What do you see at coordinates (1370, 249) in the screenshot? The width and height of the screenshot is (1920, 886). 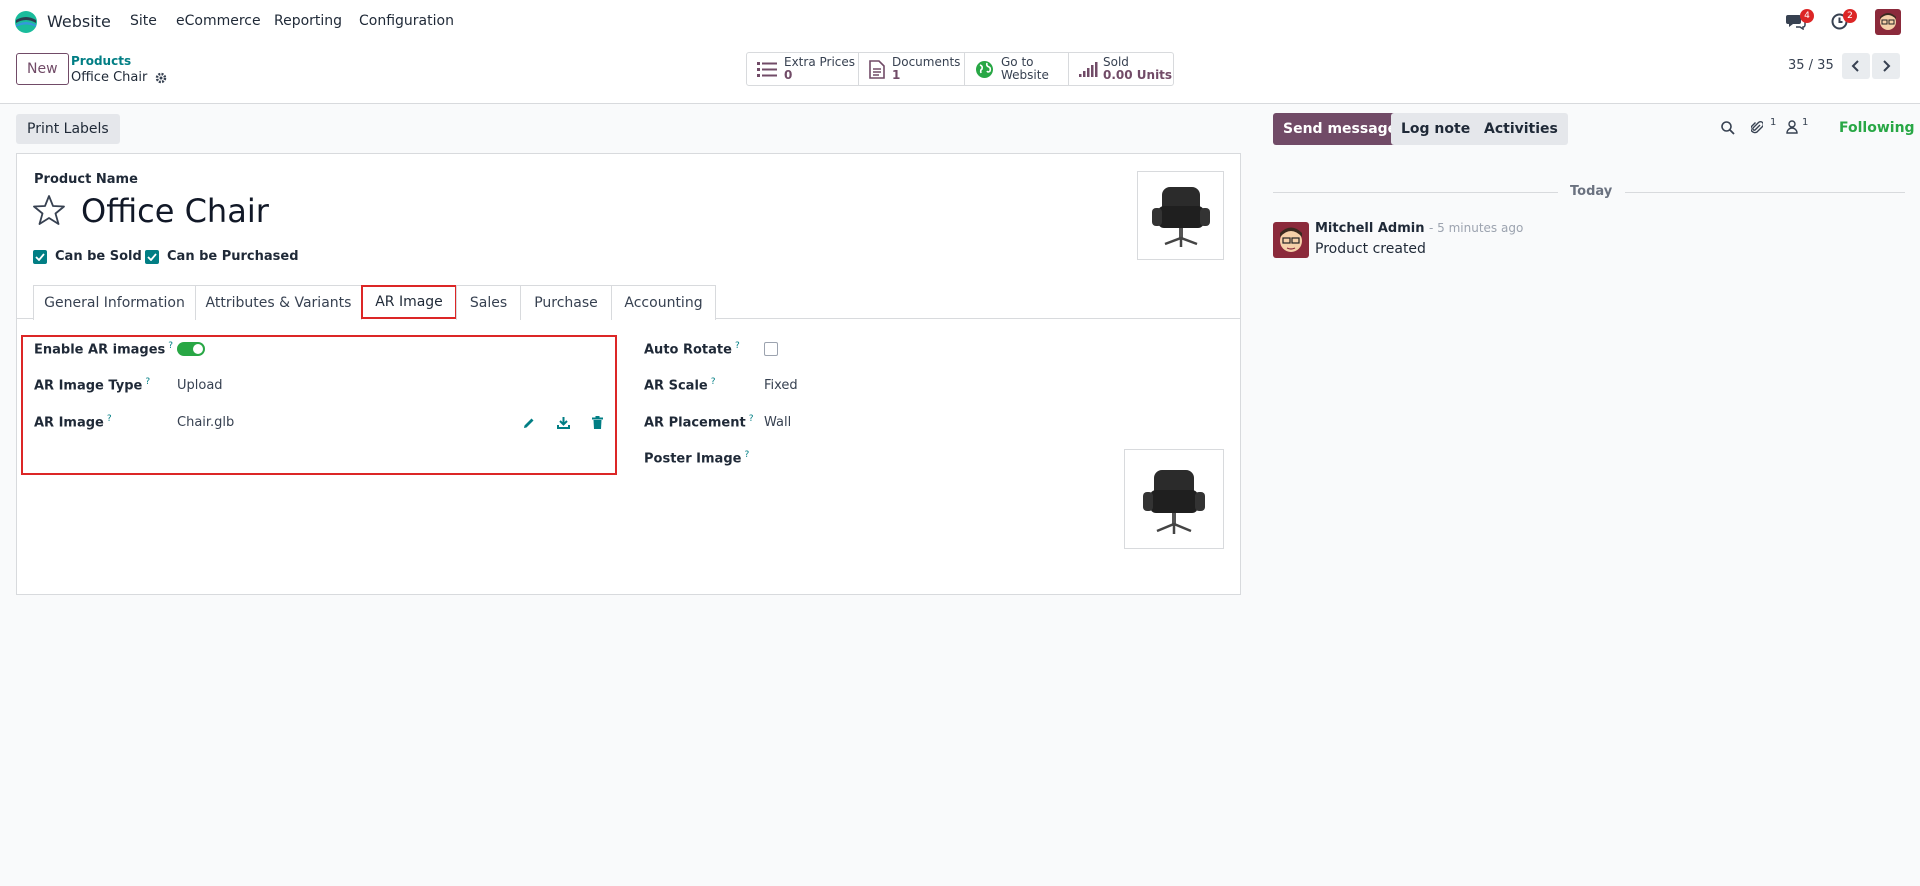 I see `message-body: Product created` at bounding box center [1370, 249].